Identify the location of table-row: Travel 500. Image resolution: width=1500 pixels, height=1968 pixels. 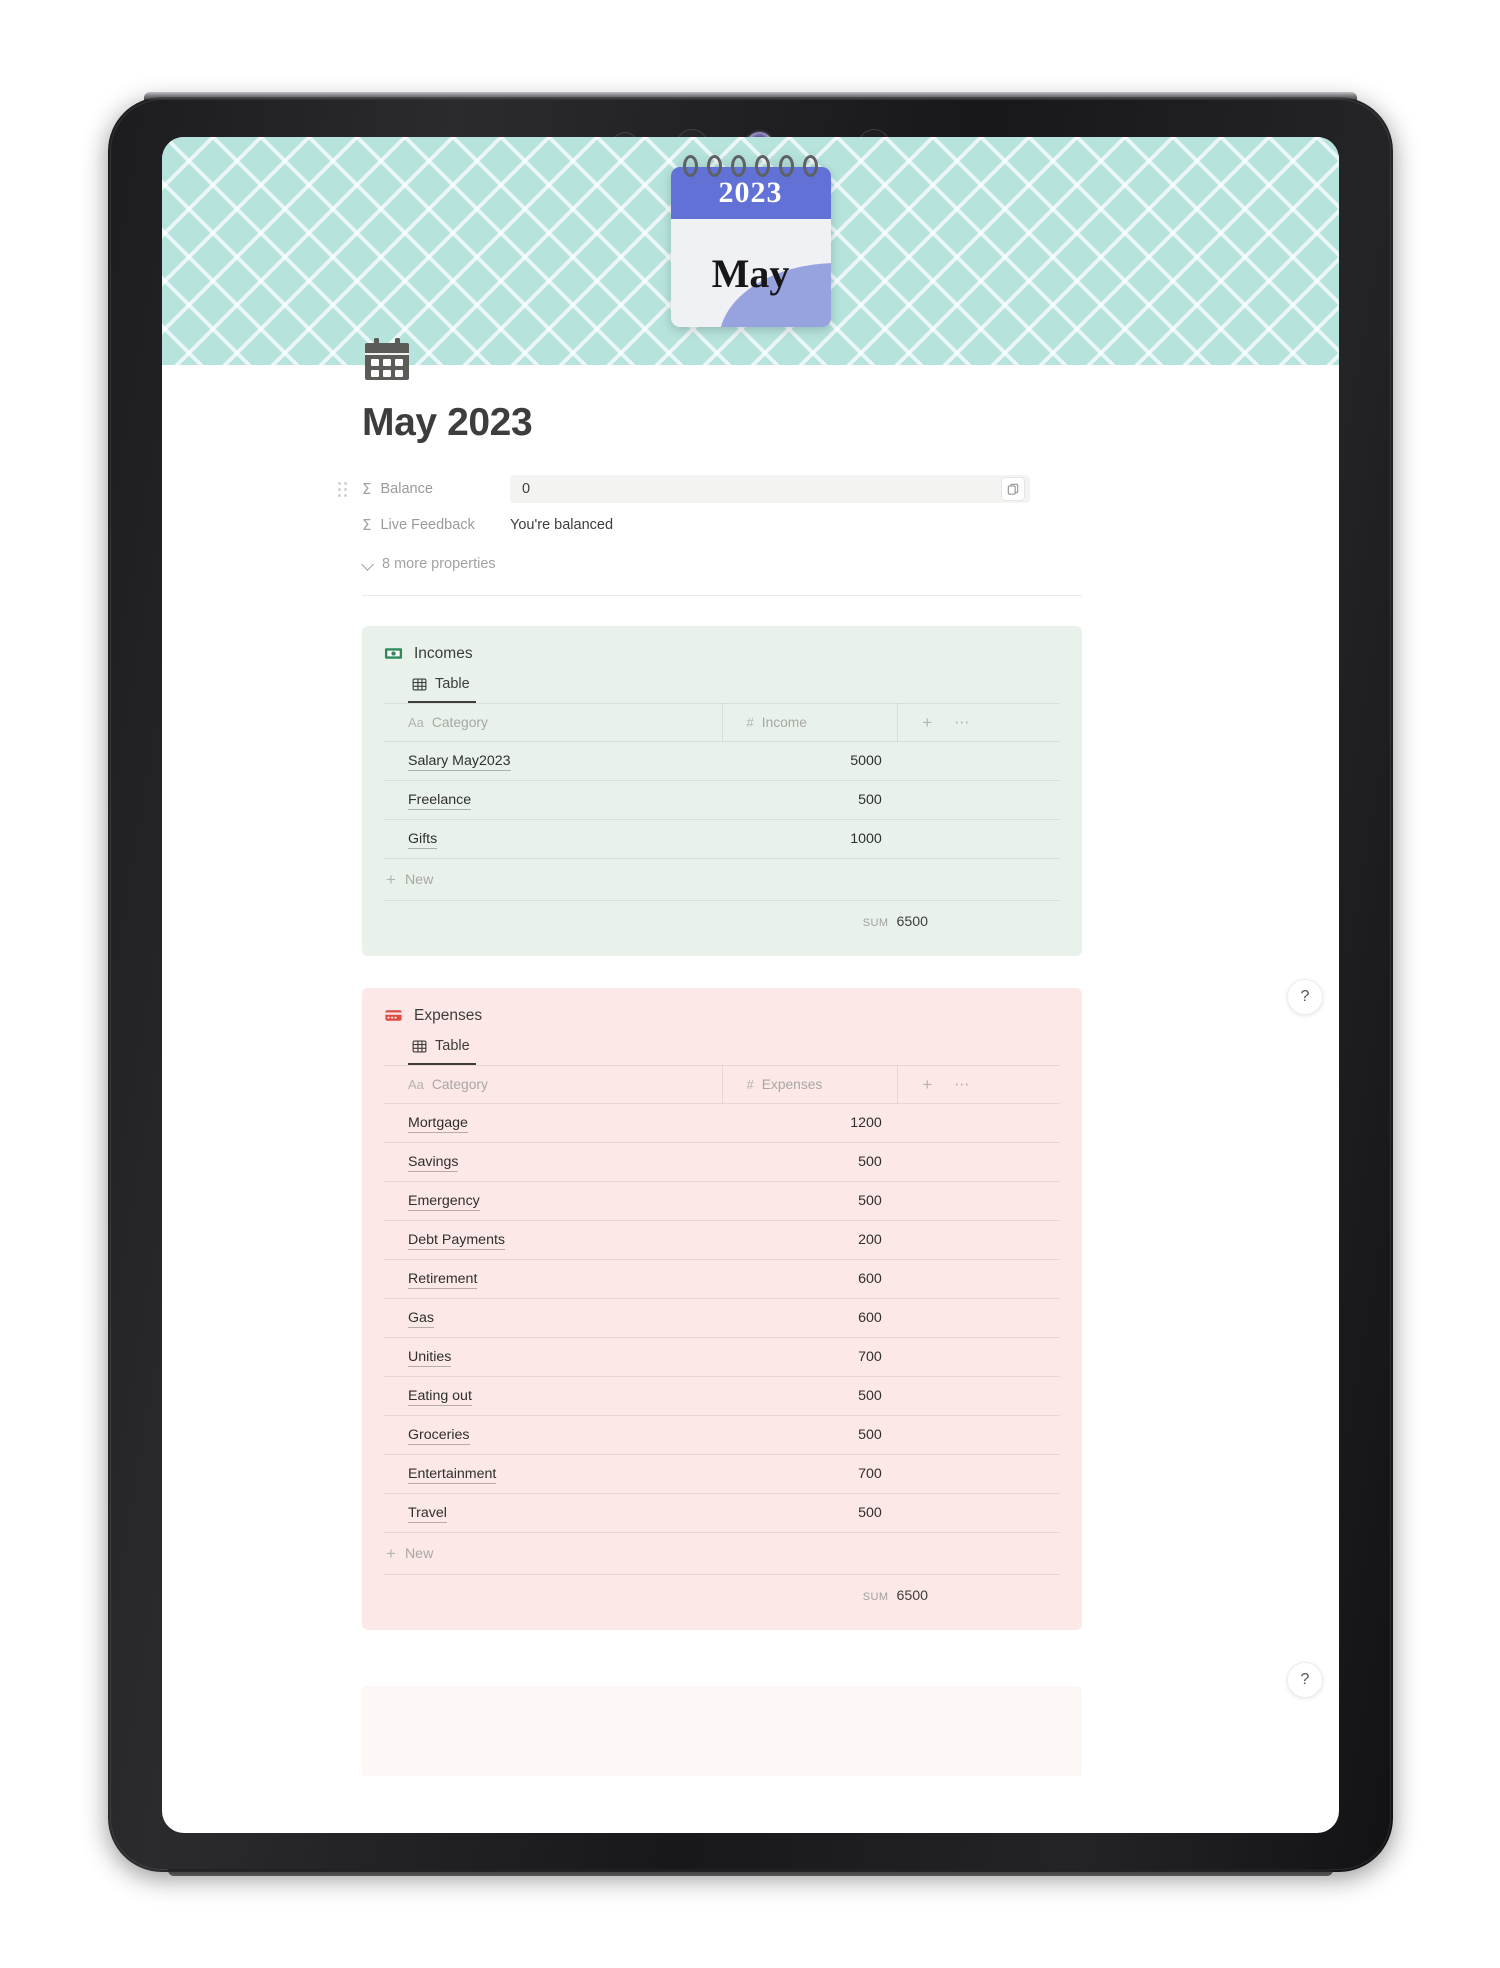
(722, 1513).